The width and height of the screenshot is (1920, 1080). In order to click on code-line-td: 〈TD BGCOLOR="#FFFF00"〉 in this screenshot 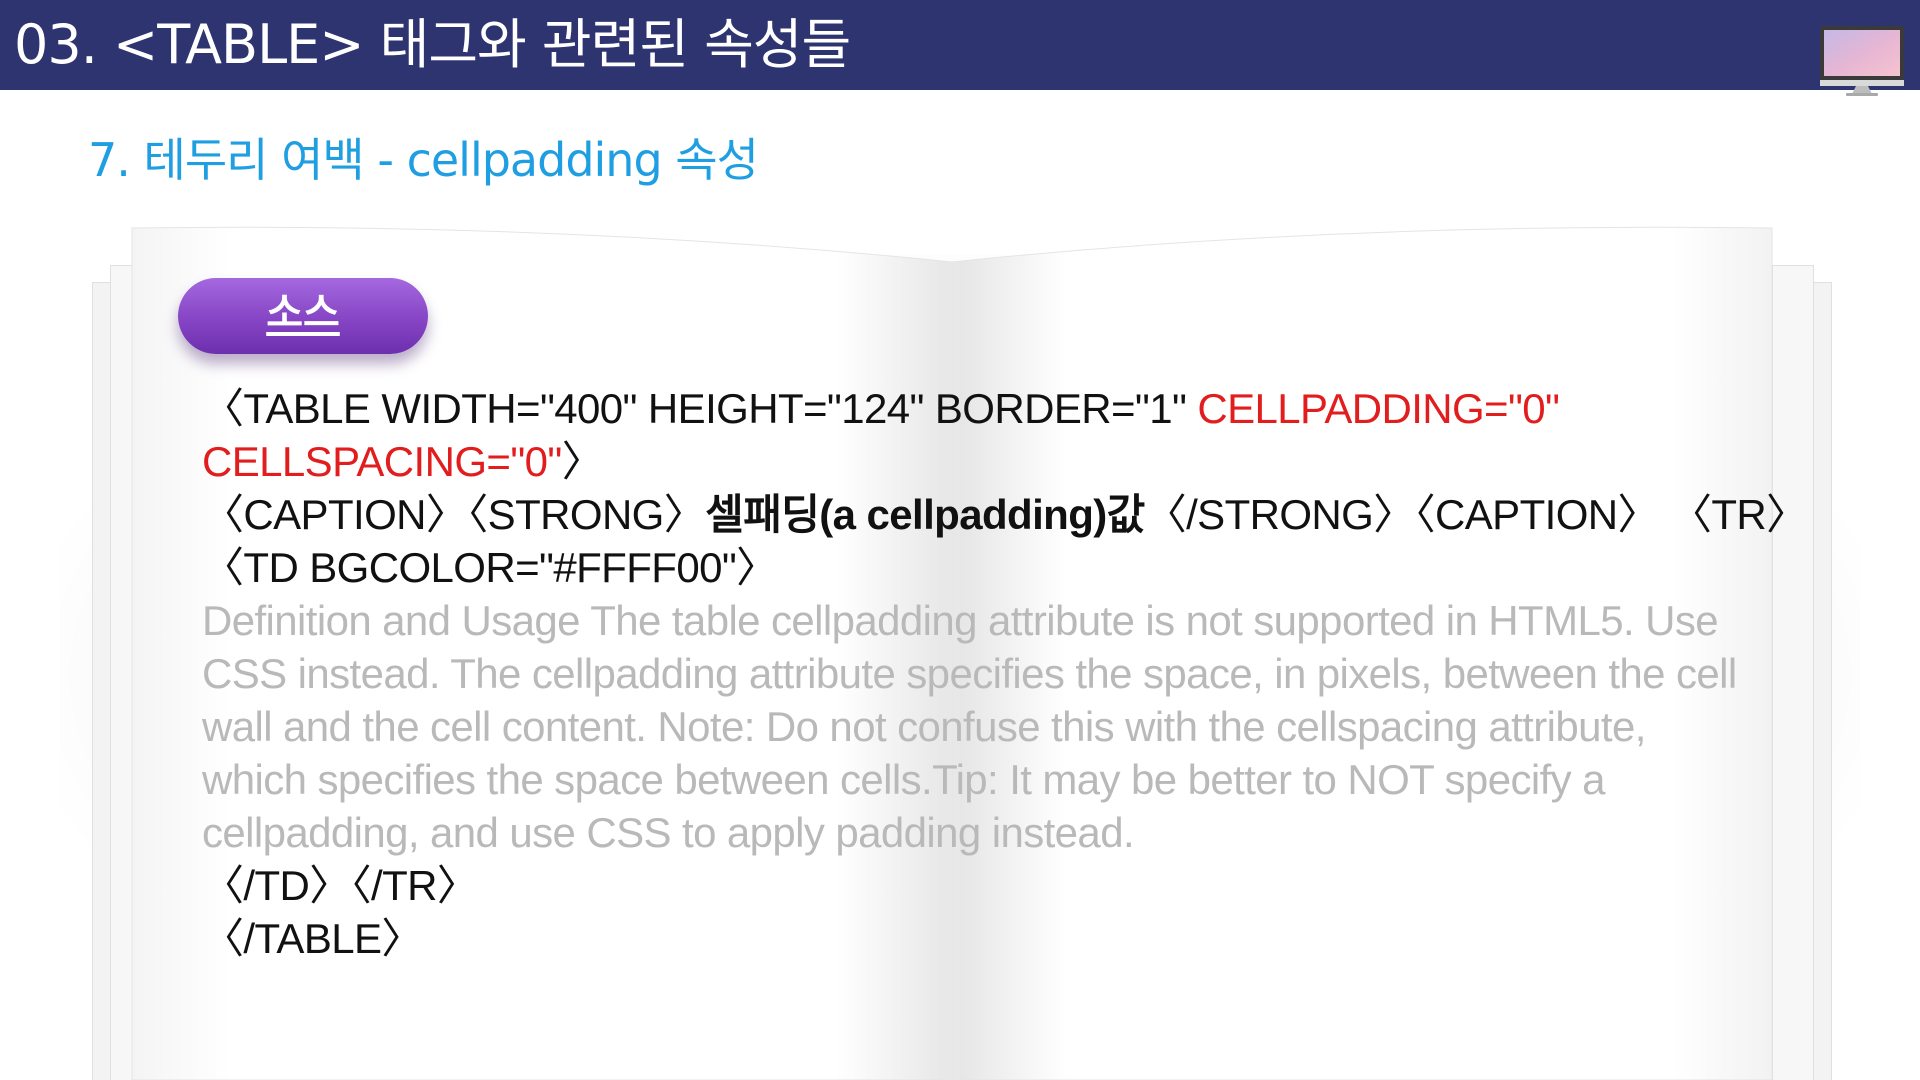, I will do `click(972, 567)`.